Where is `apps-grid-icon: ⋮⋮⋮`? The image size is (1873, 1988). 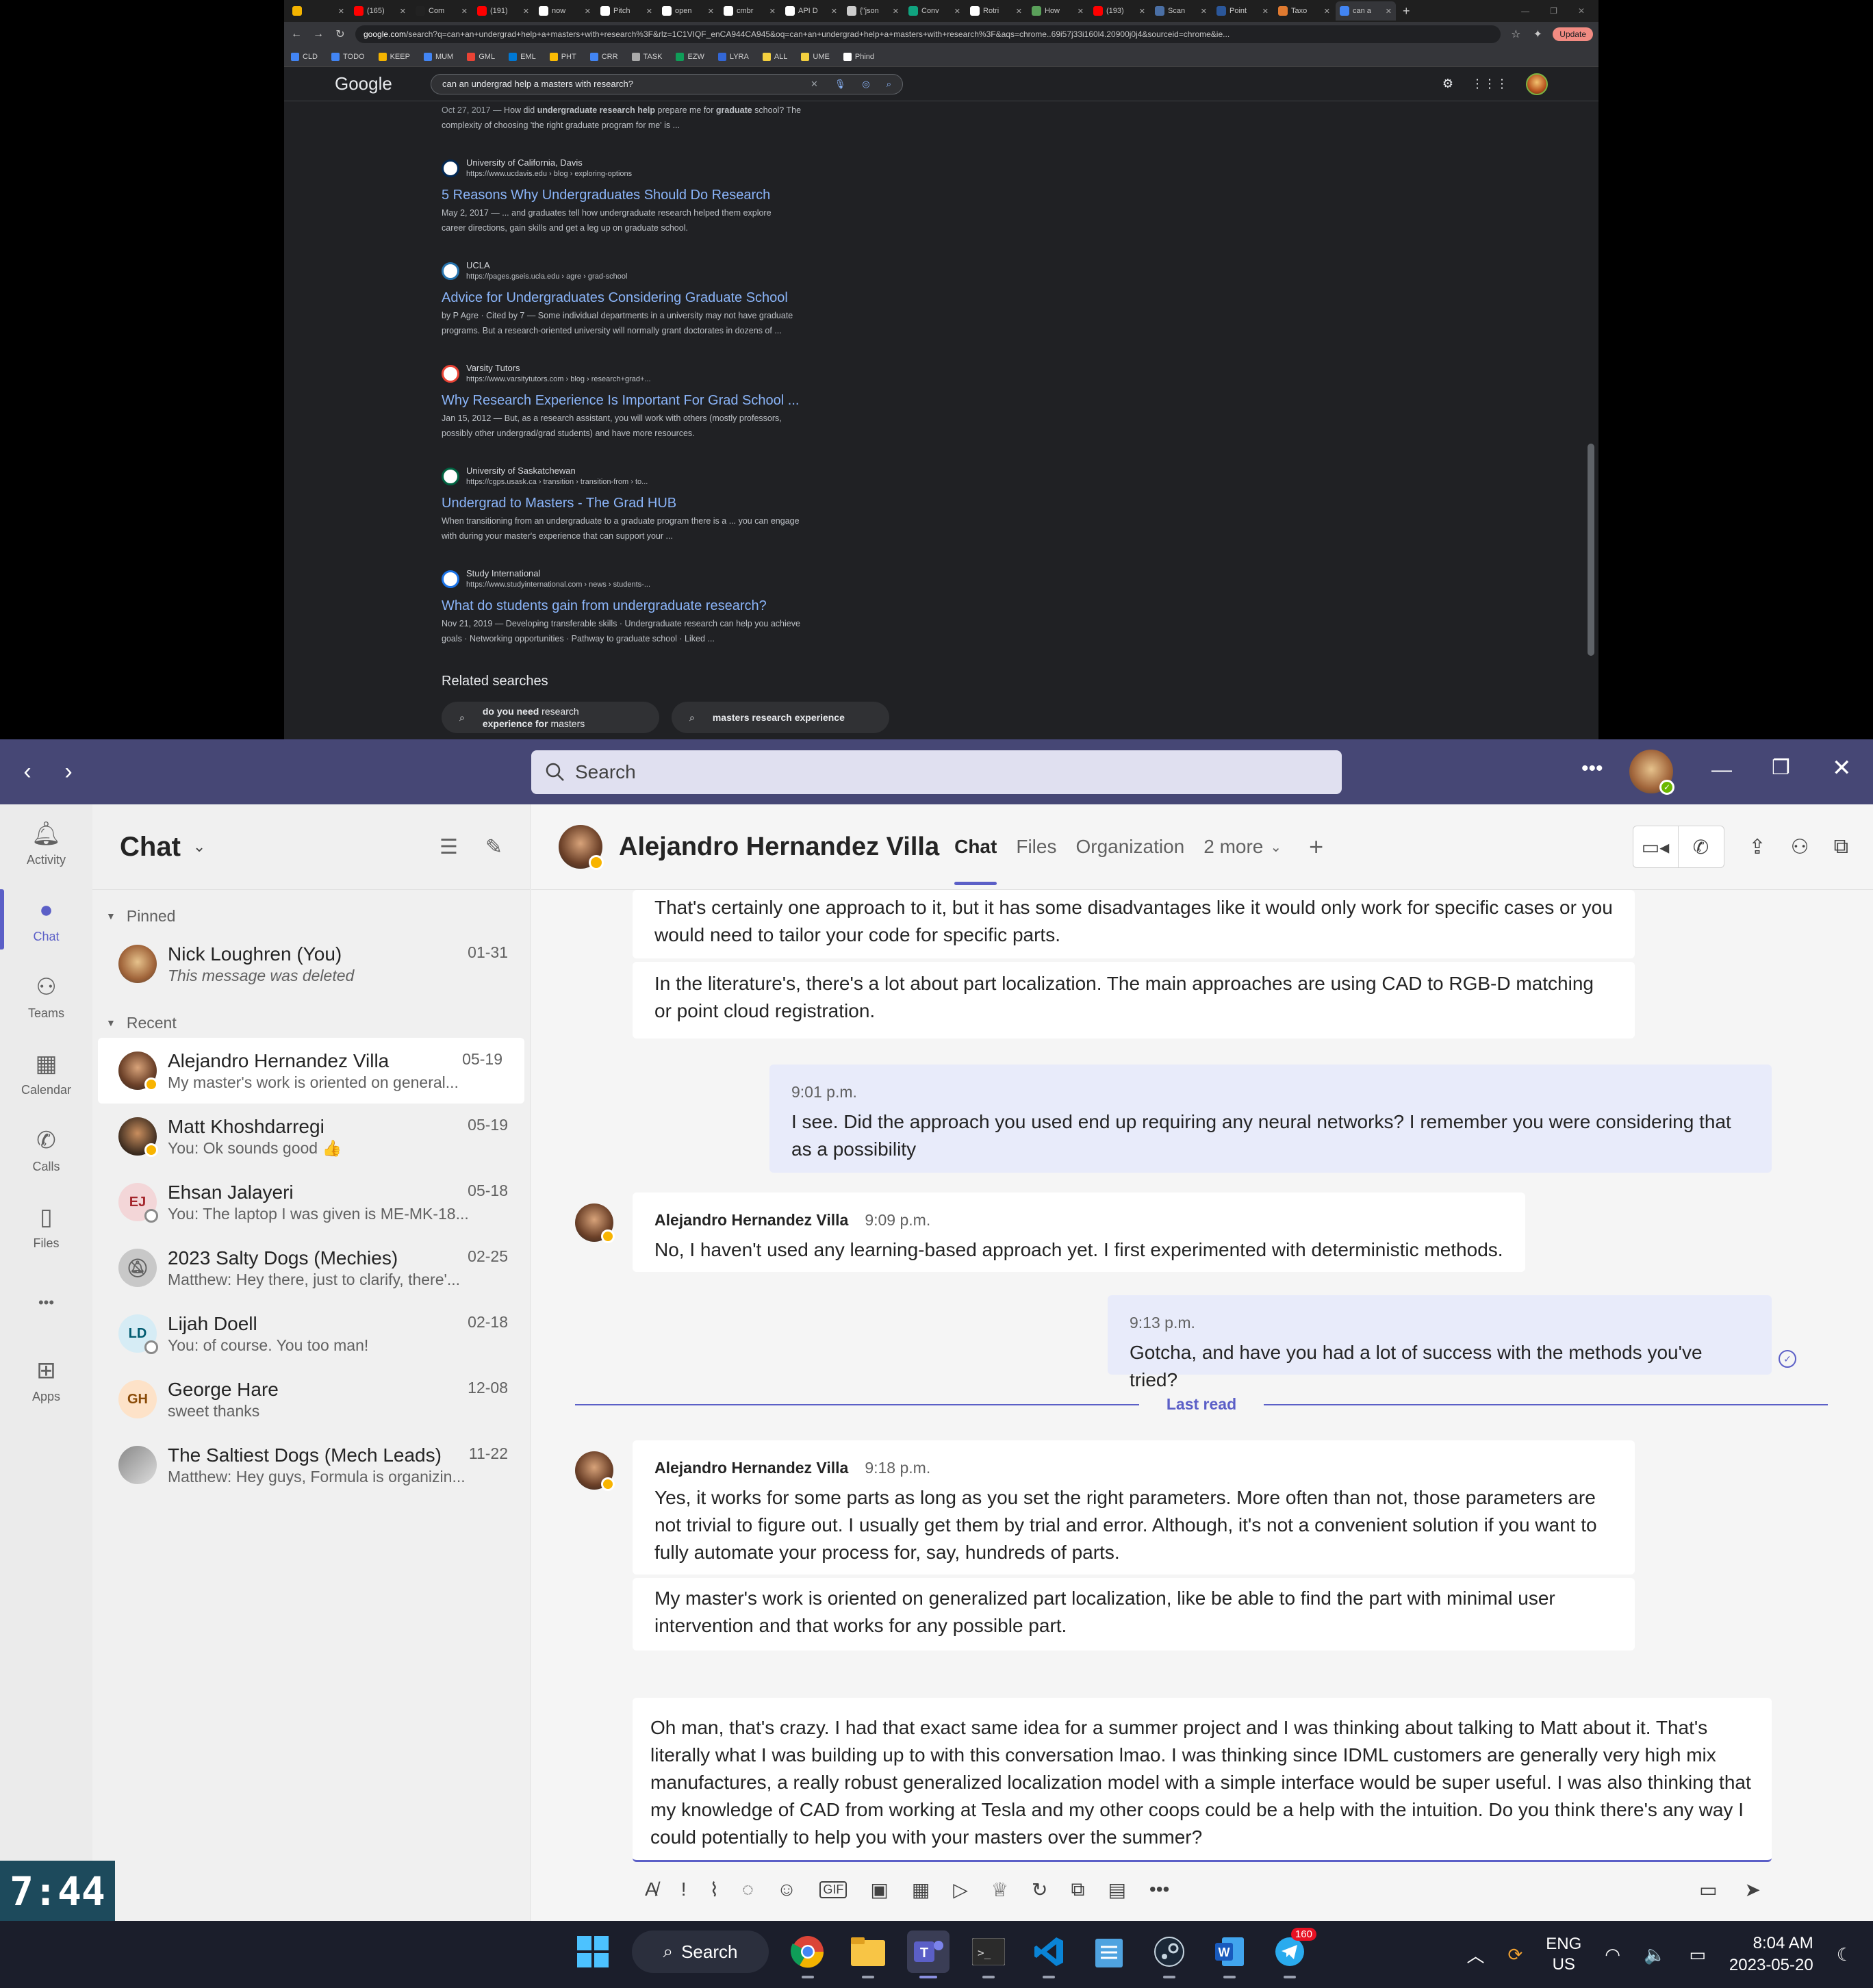
apps-grid-icon: ⋮⋮⋮ is located at coordinates (1490, 84).